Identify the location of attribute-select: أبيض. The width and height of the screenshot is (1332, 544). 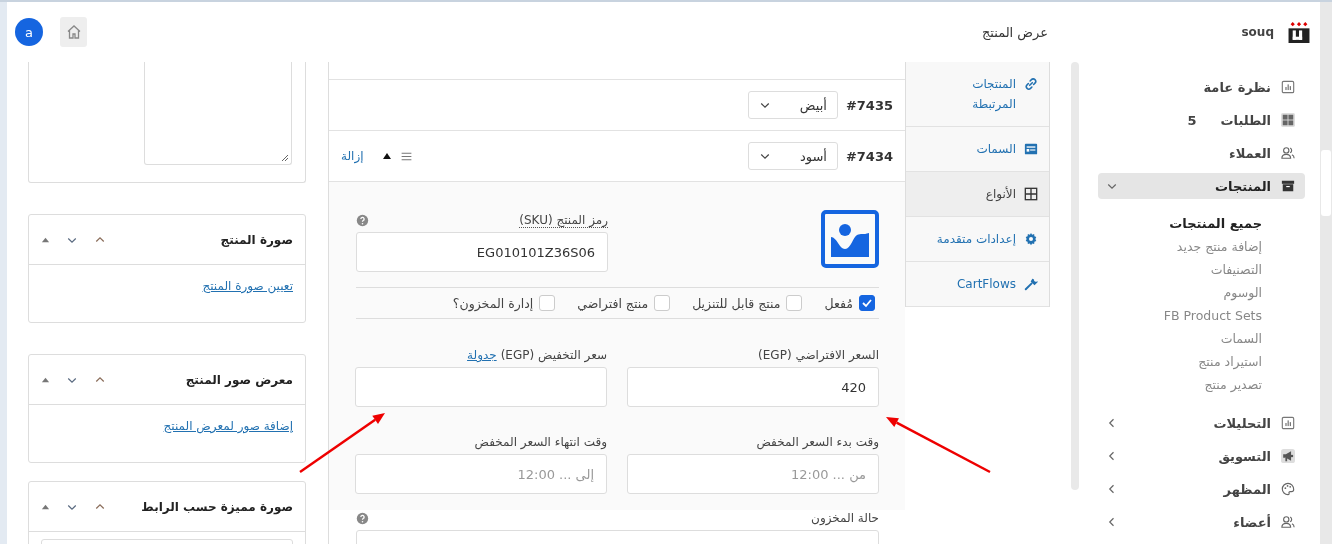
(792, 105).